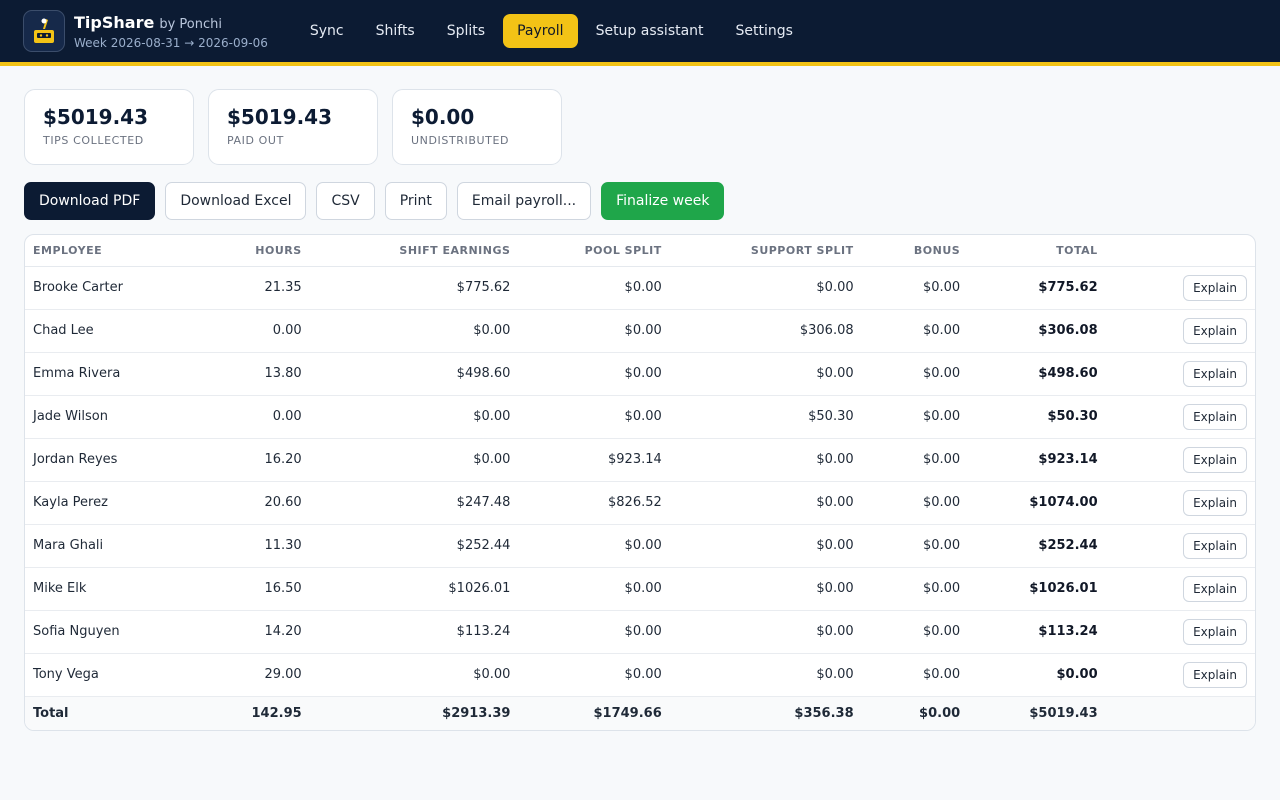 Image resolution: width=1280 pixels, height=800 pixels. Describe the element at coordinates (765, 331) in the screenshot. I see `cell-support-split: $306.08` at that location.